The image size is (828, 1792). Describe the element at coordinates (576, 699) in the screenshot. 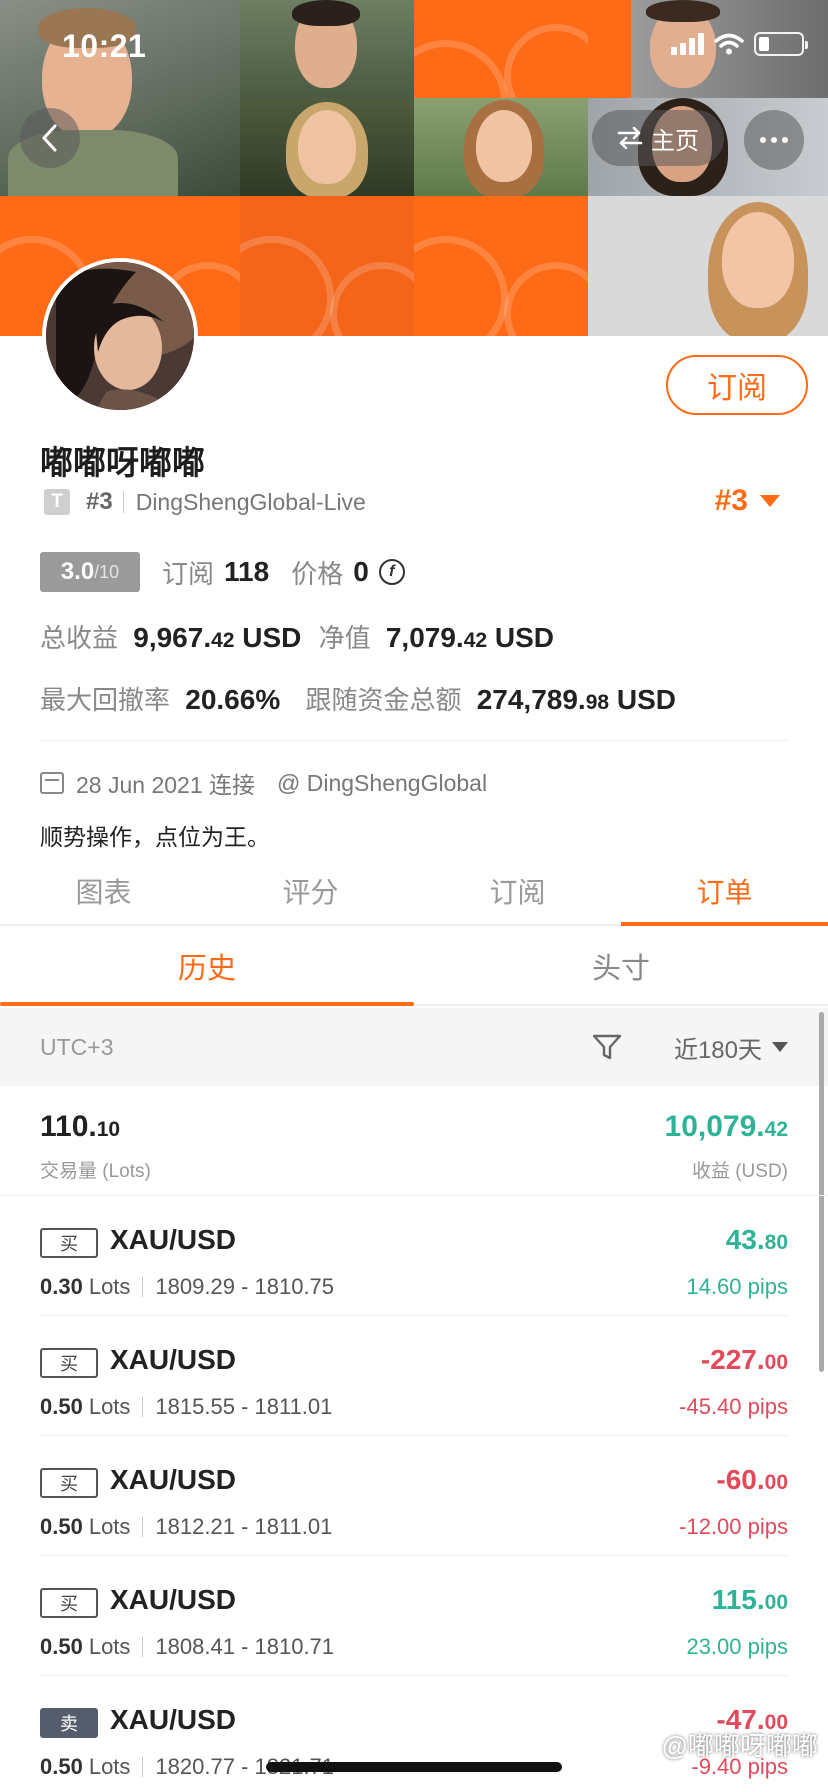

I see `follow-funds-value: 274,789.98 USD` at that location.